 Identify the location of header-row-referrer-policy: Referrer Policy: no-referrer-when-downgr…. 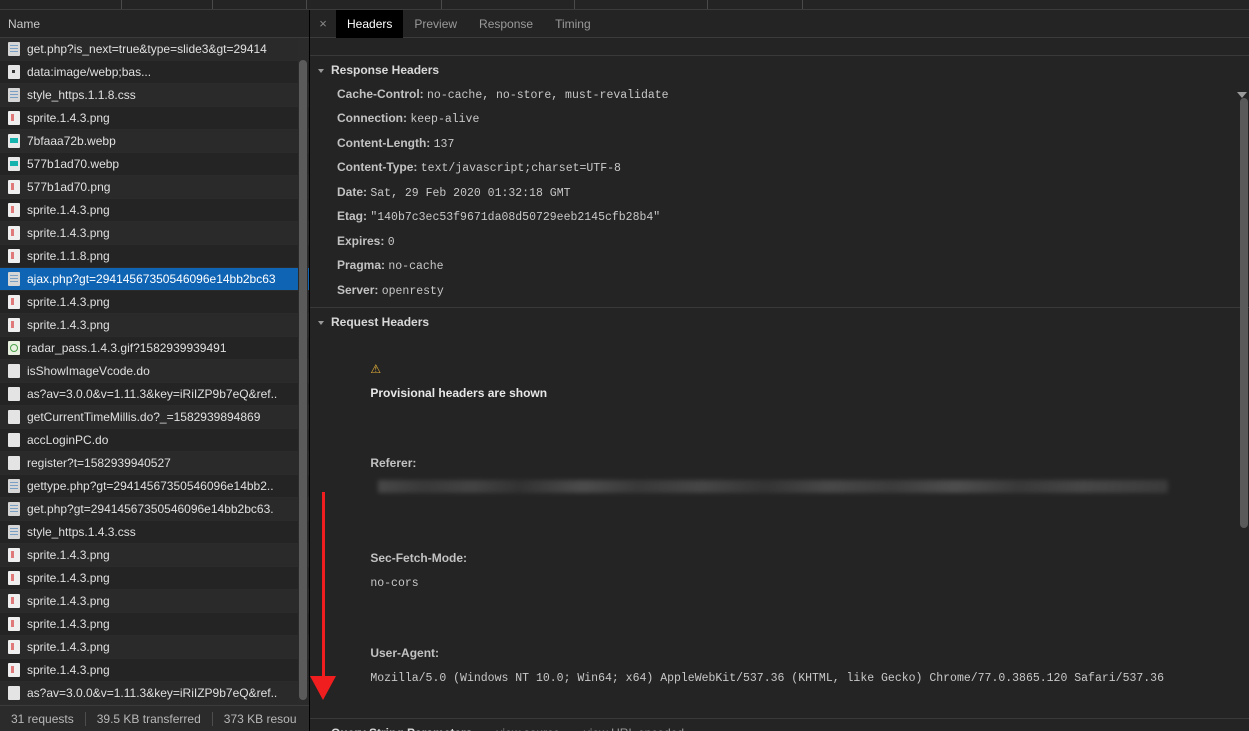
(779, 44).